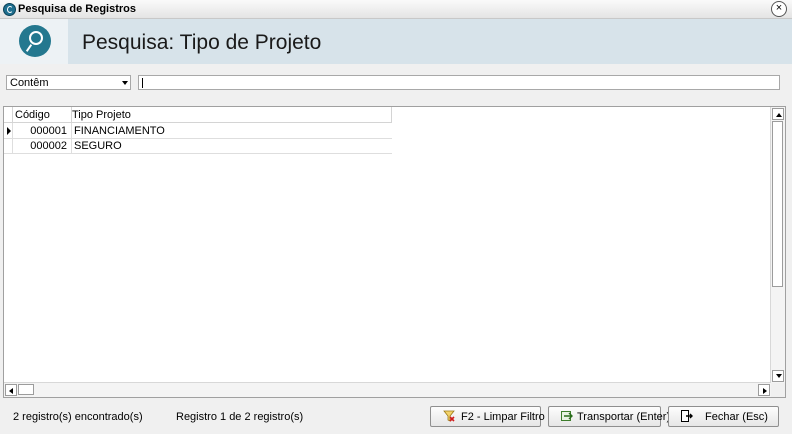  Describe the element at coordinates (459, 82) in the screenshot. I see `search-input` at that location.